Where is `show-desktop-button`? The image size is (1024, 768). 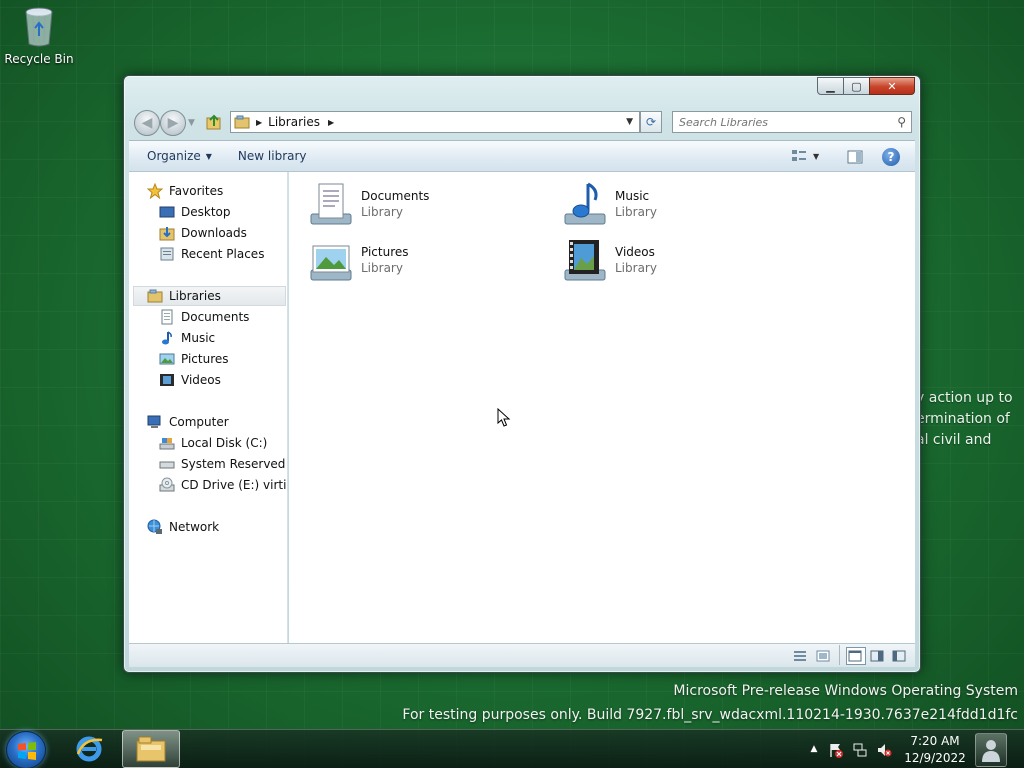 show-desktop-button is located at coordinates (991, 750).